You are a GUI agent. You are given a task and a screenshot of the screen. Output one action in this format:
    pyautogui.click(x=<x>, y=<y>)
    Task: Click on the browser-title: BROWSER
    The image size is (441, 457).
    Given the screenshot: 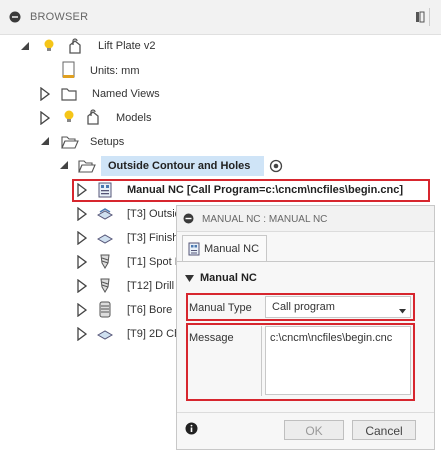 What is the action you would take?
    pyautogui.click(x=59, y=17)
    